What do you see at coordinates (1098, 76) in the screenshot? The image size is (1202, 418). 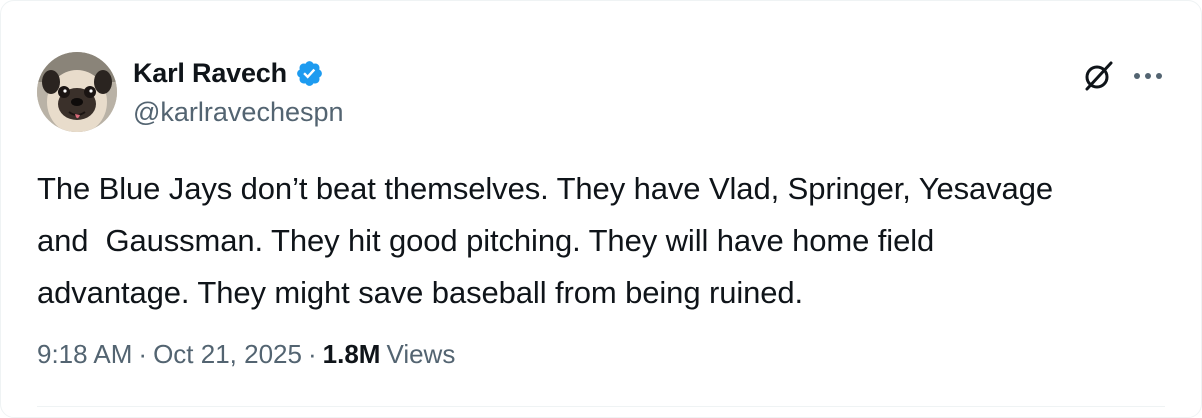 I see `grok-icon` at bounding box center [1098, 76].